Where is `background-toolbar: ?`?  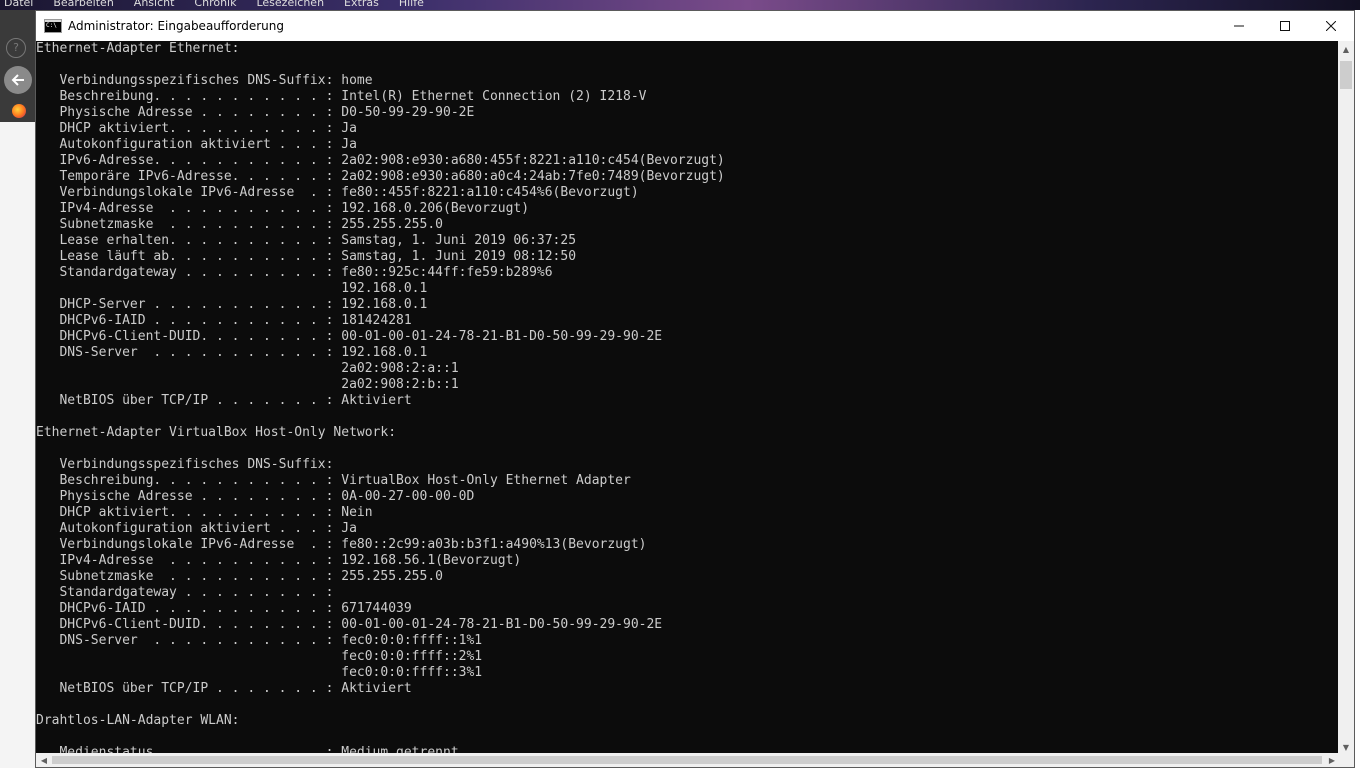 background-toolbar: ? is located at coordinates (17, 66).